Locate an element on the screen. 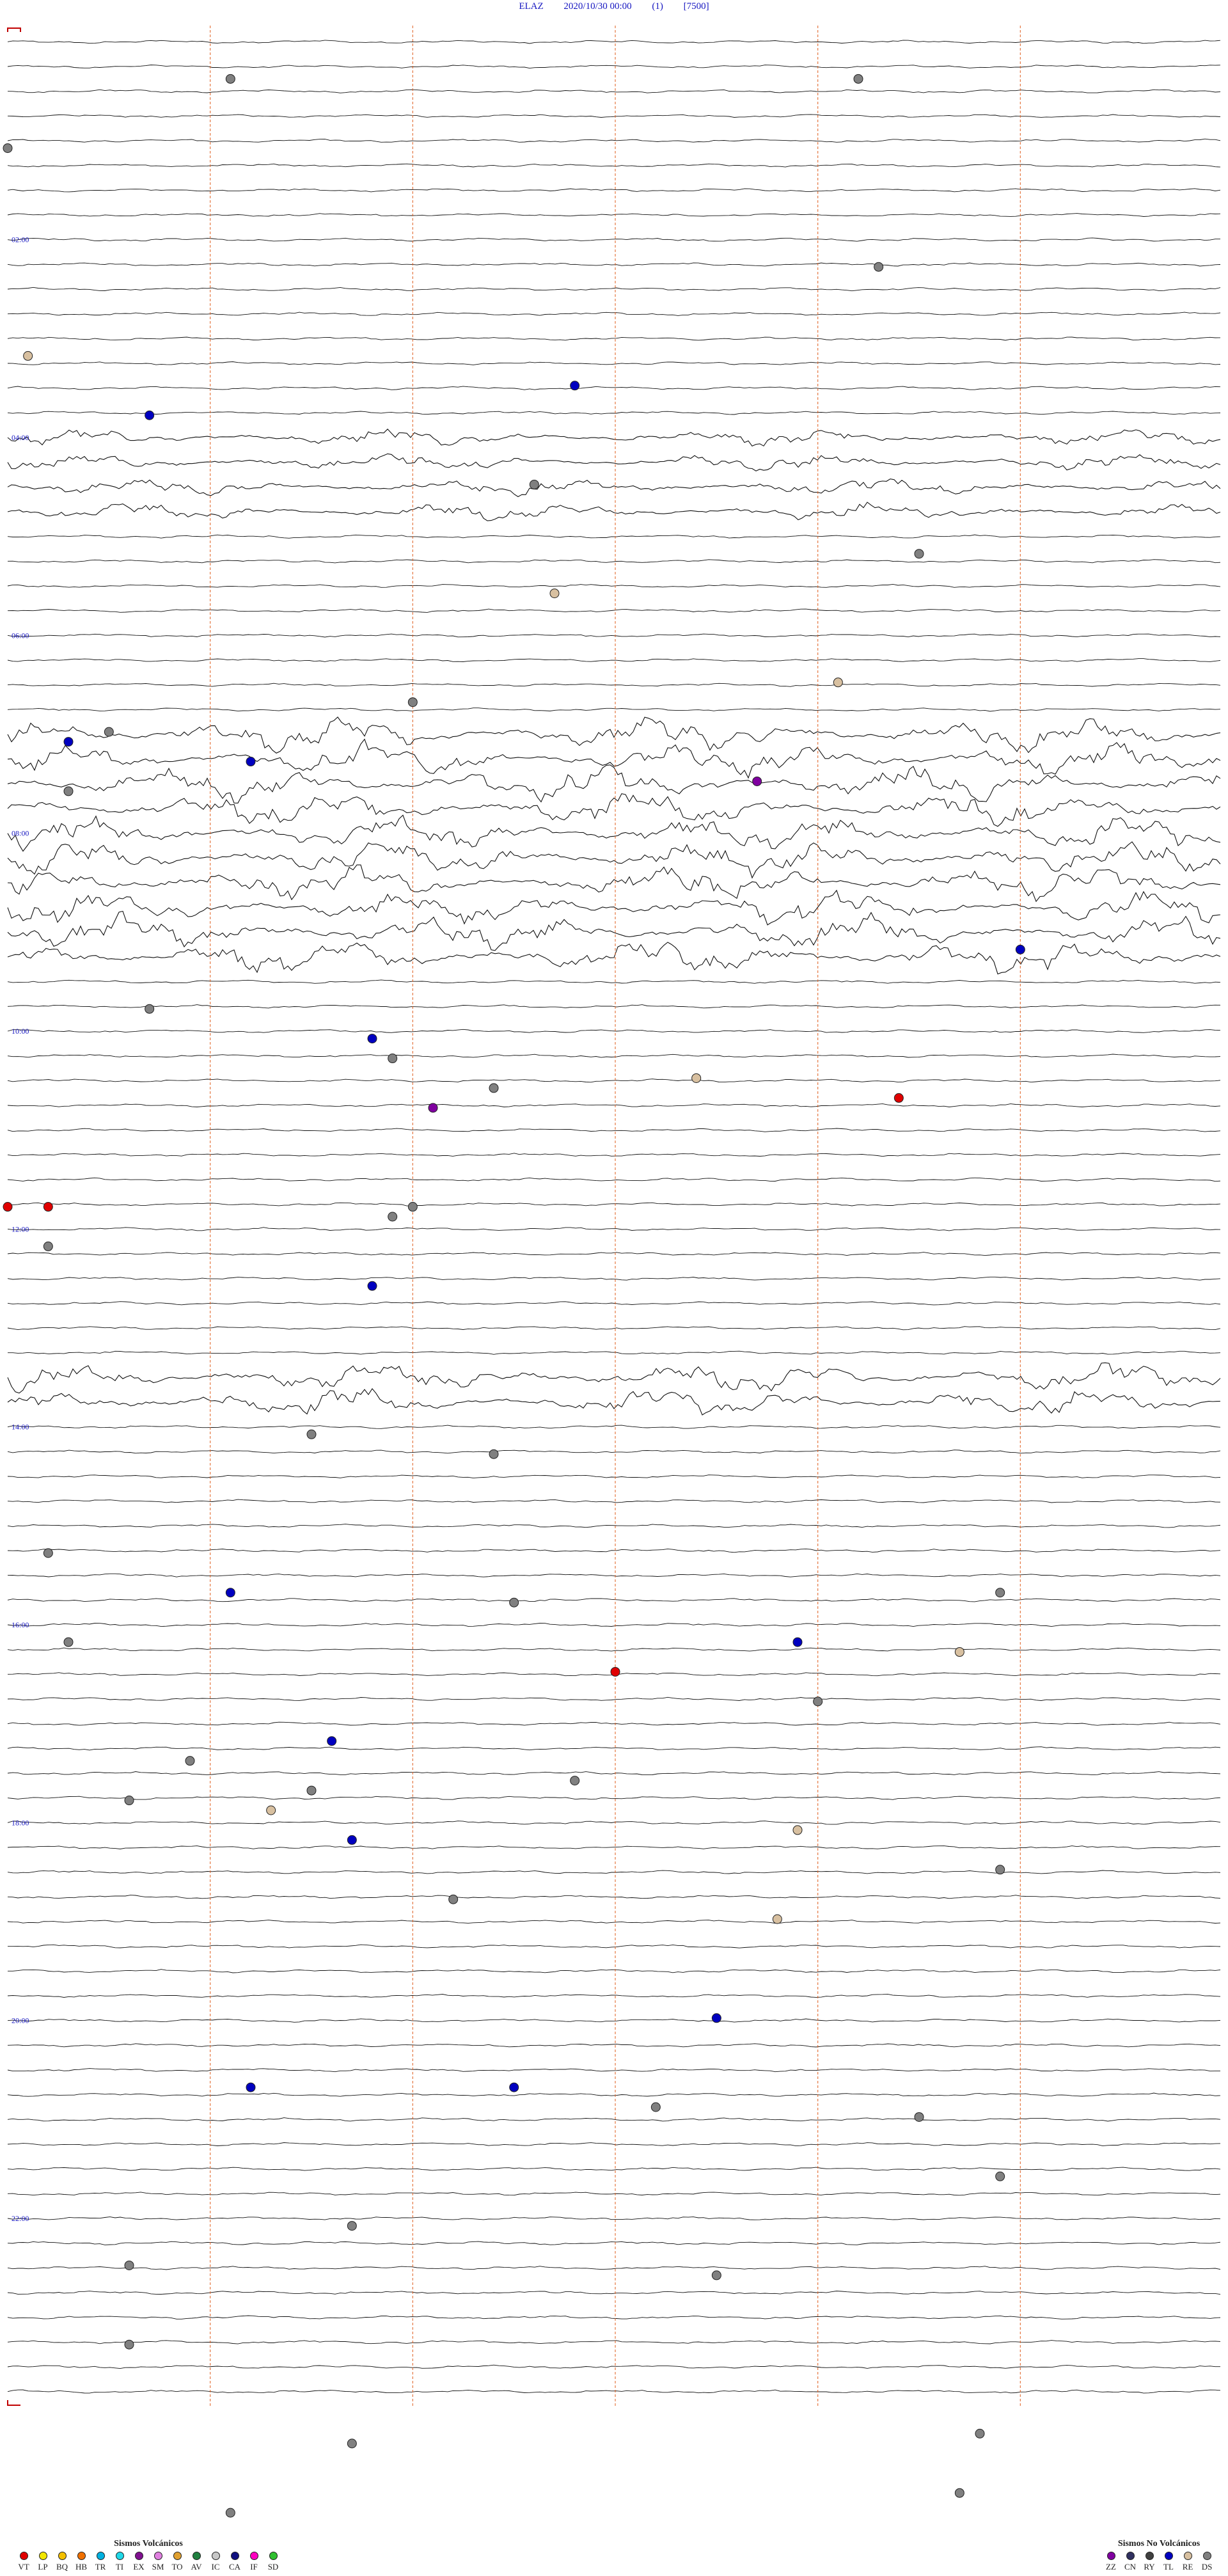  legend-volcanic-label: AV is located at coordinates (196, 2567).